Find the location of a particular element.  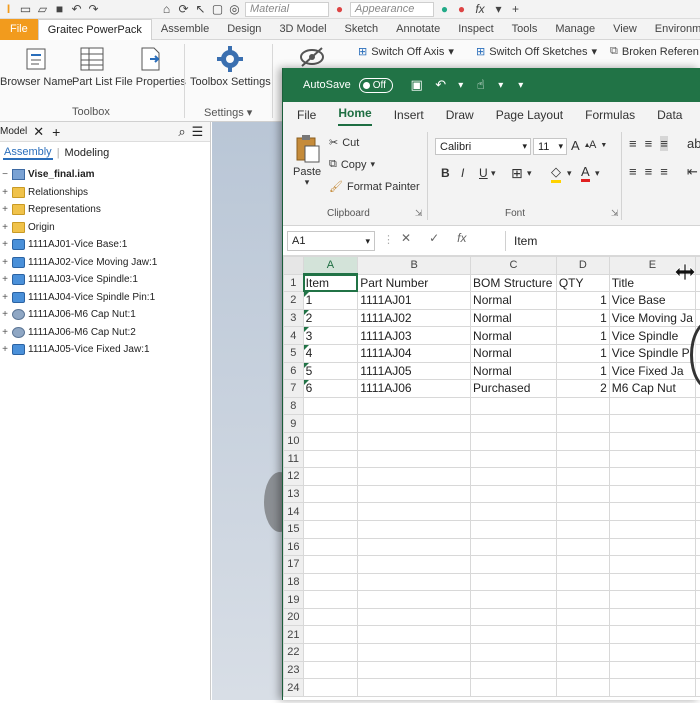

row-header: 22 is located at coordinates (294, 653).